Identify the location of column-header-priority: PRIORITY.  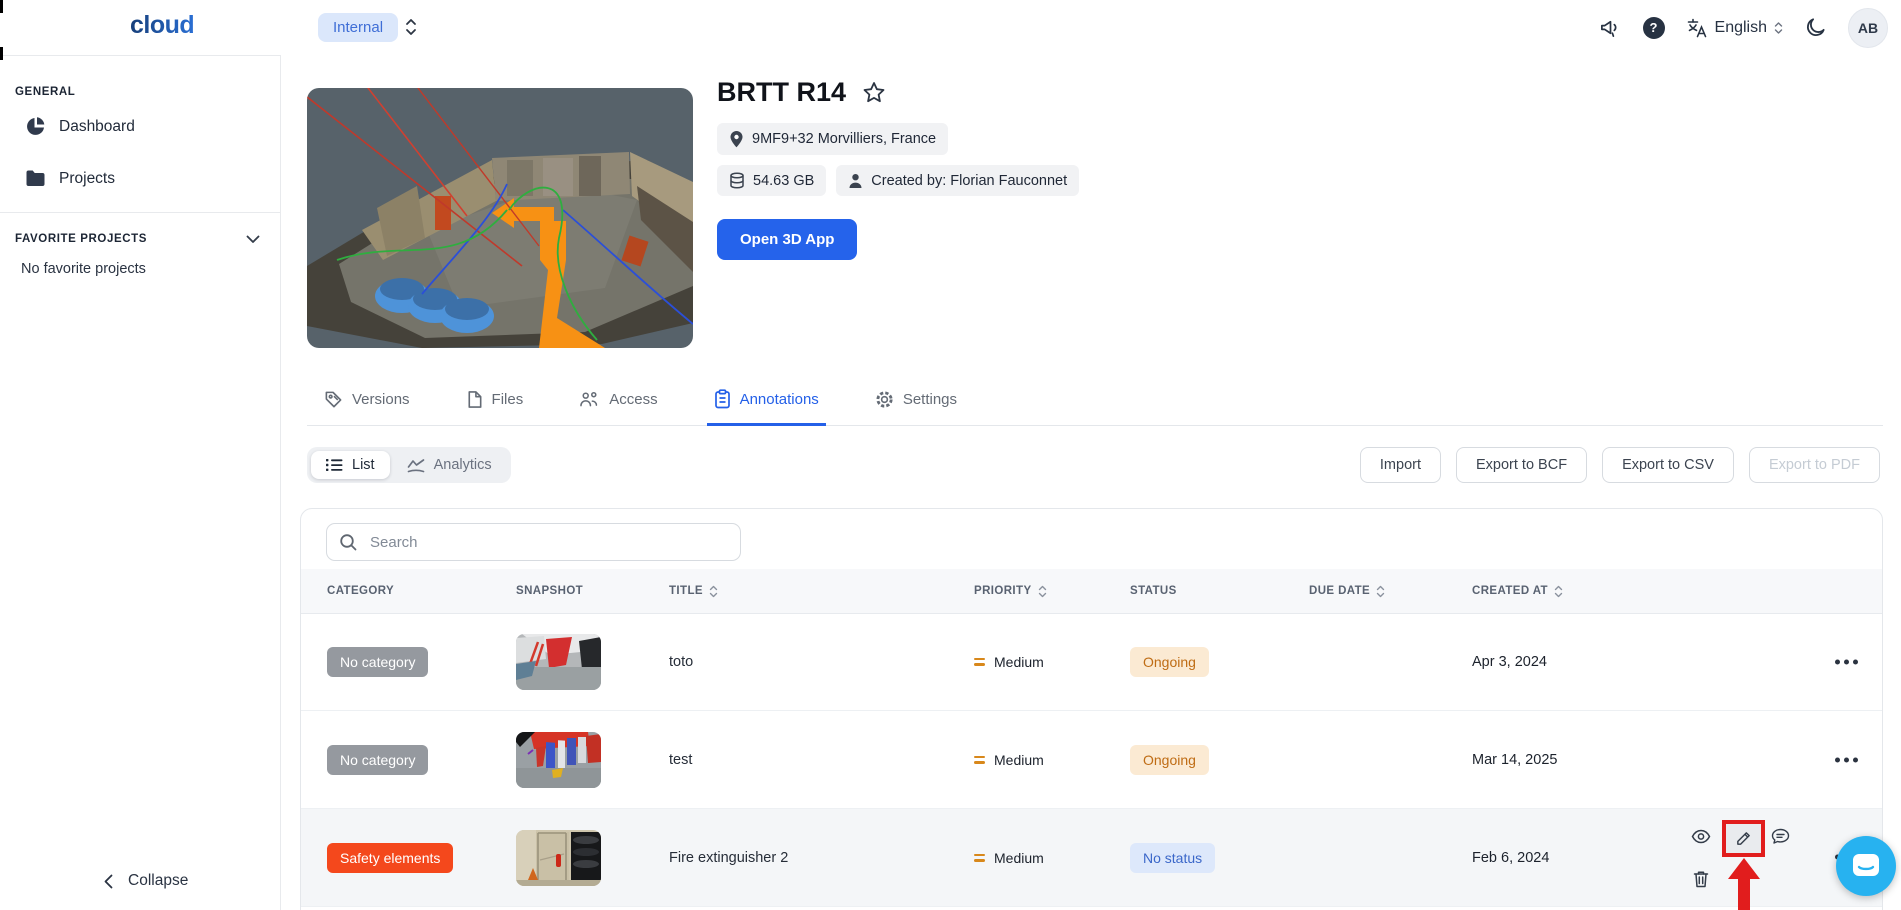
(1052, 591).